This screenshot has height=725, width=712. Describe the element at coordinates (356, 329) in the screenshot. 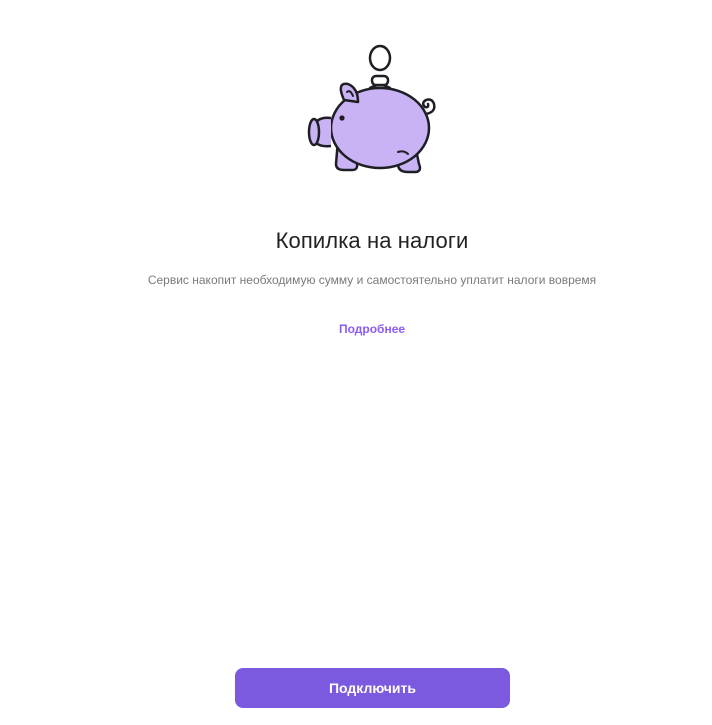

I see `more-info-link: Подробнее` at that location.